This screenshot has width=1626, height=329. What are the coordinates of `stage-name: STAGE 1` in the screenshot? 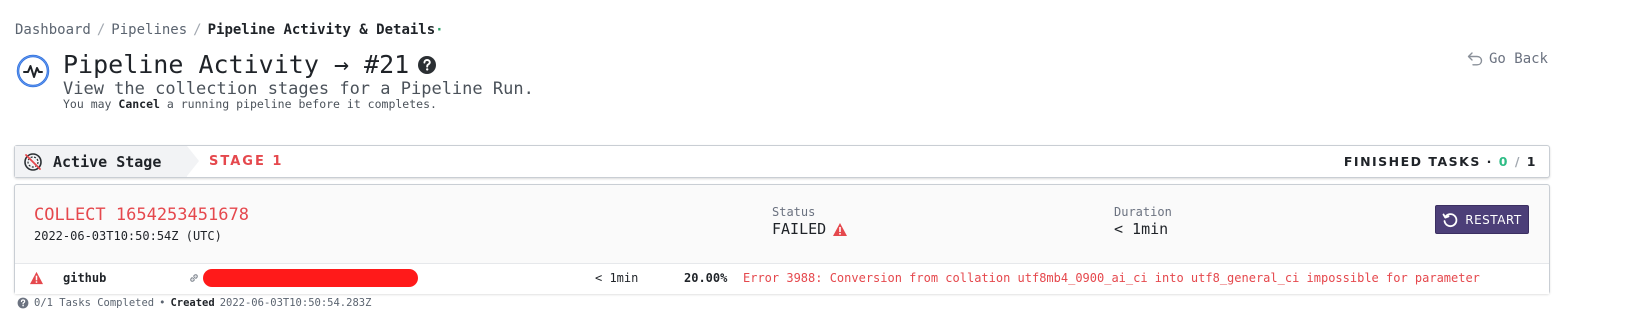 It's located at (246, 161).